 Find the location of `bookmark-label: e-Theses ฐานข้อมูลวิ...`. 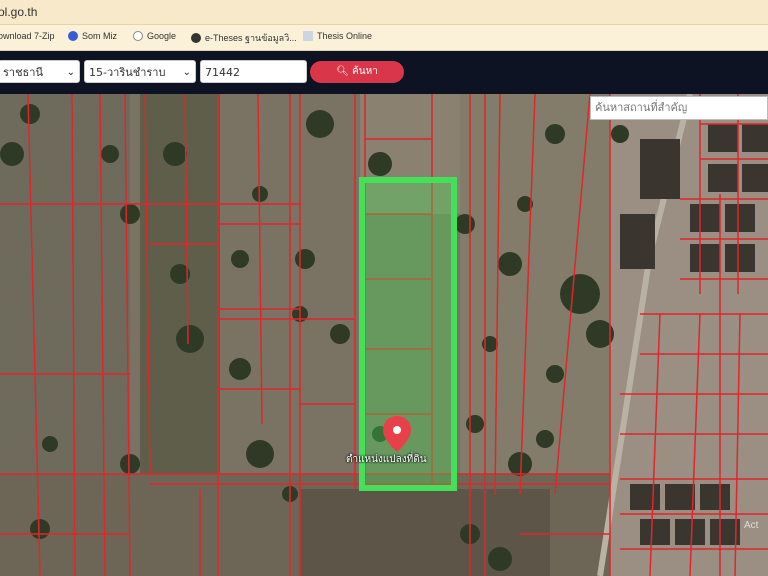

bookmark-label: e-Theses ฐานข้อมูลวิ... is located at coordinates (251, 38).